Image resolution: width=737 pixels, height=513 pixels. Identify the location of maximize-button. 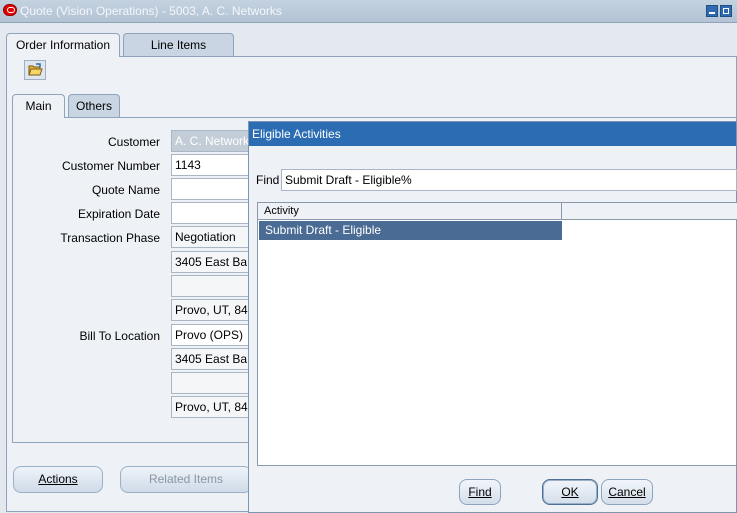
(726, 11).